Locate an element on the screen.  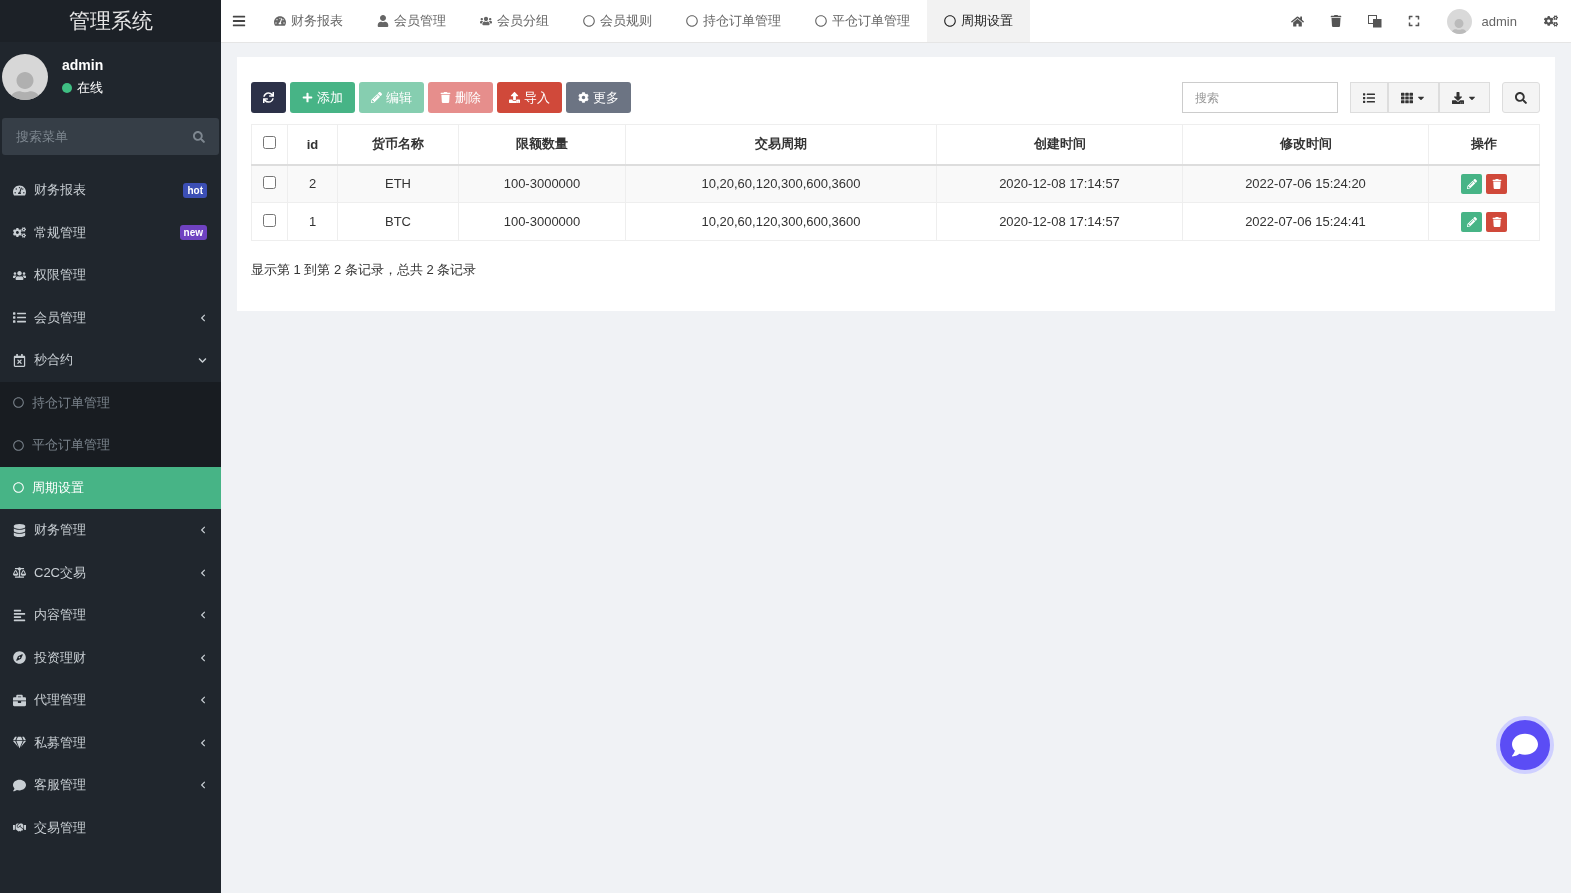
column-header: 操作 is located at coordinates (1484, 144).